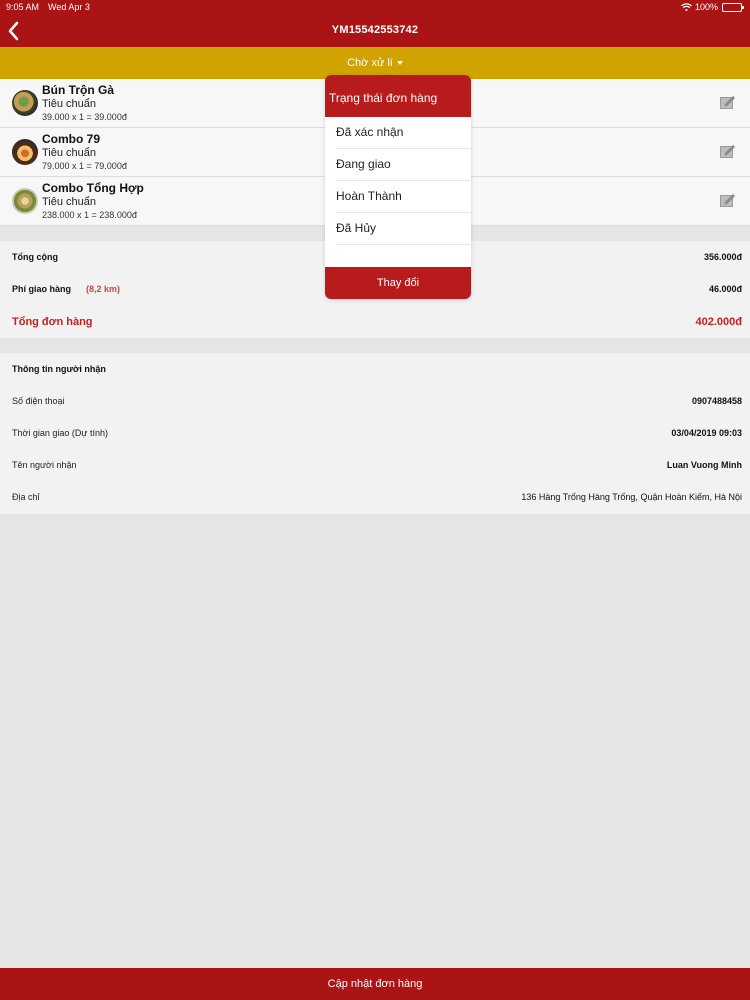 This screenshot has height=1000, width=750. I want to click on shipping-value: 46.000đ, so click(725, 289).